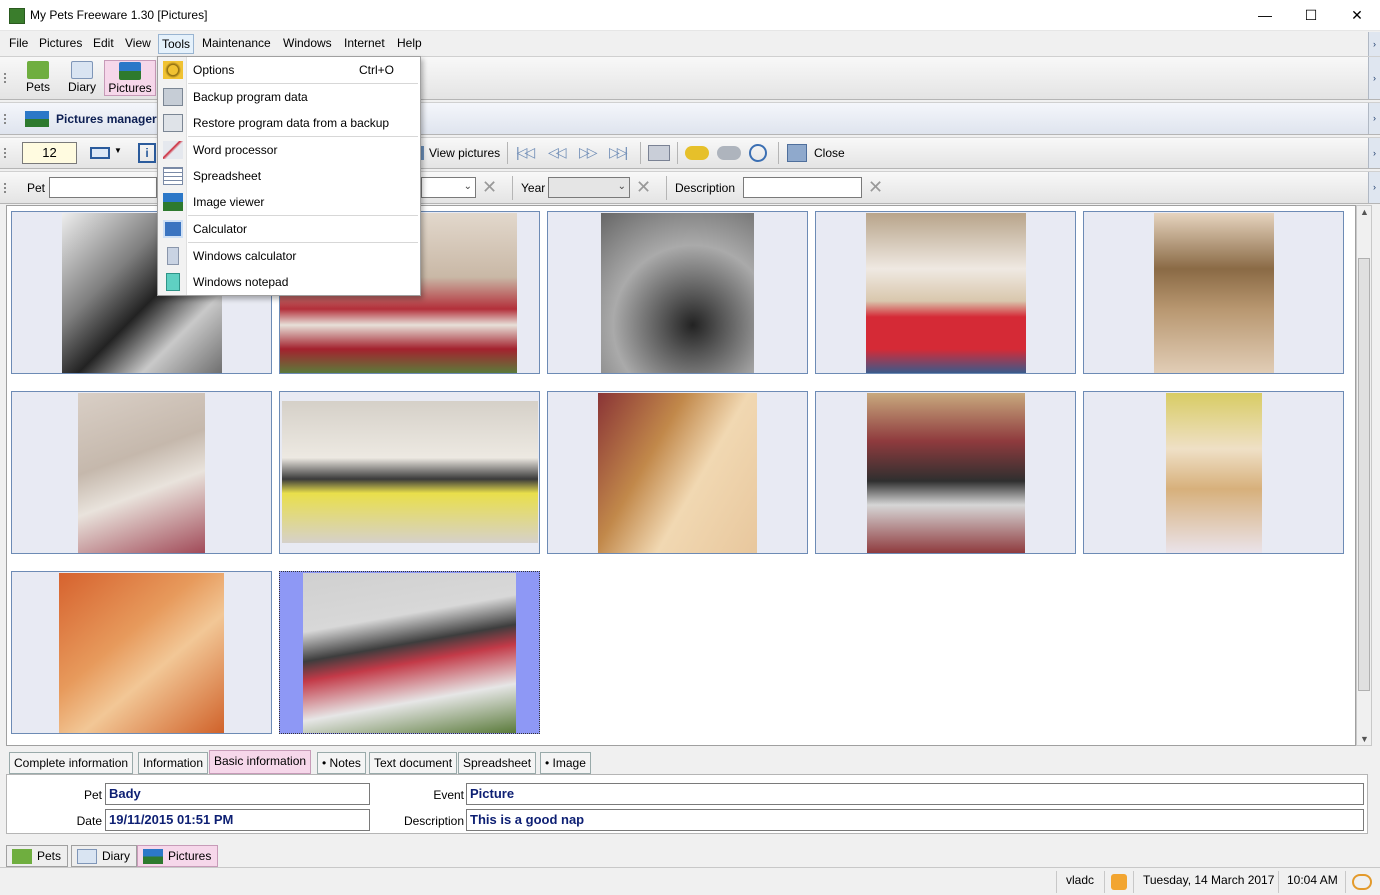 The width and height of the screenshot is (1380, 895). What do you see at coordinates (104, 856) in the screenshot?
I see `bottom-tab-diary: Diary` at bounding box center [104, 856].